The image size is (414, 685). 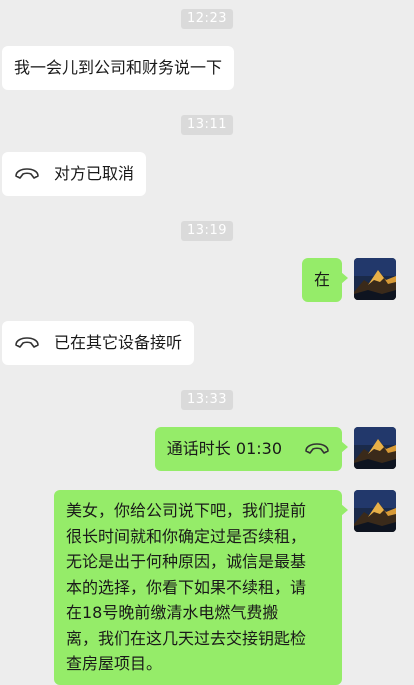 I want to click on message-text: 我一会儿到公司和财务说一下, so click(x=118, y=67).